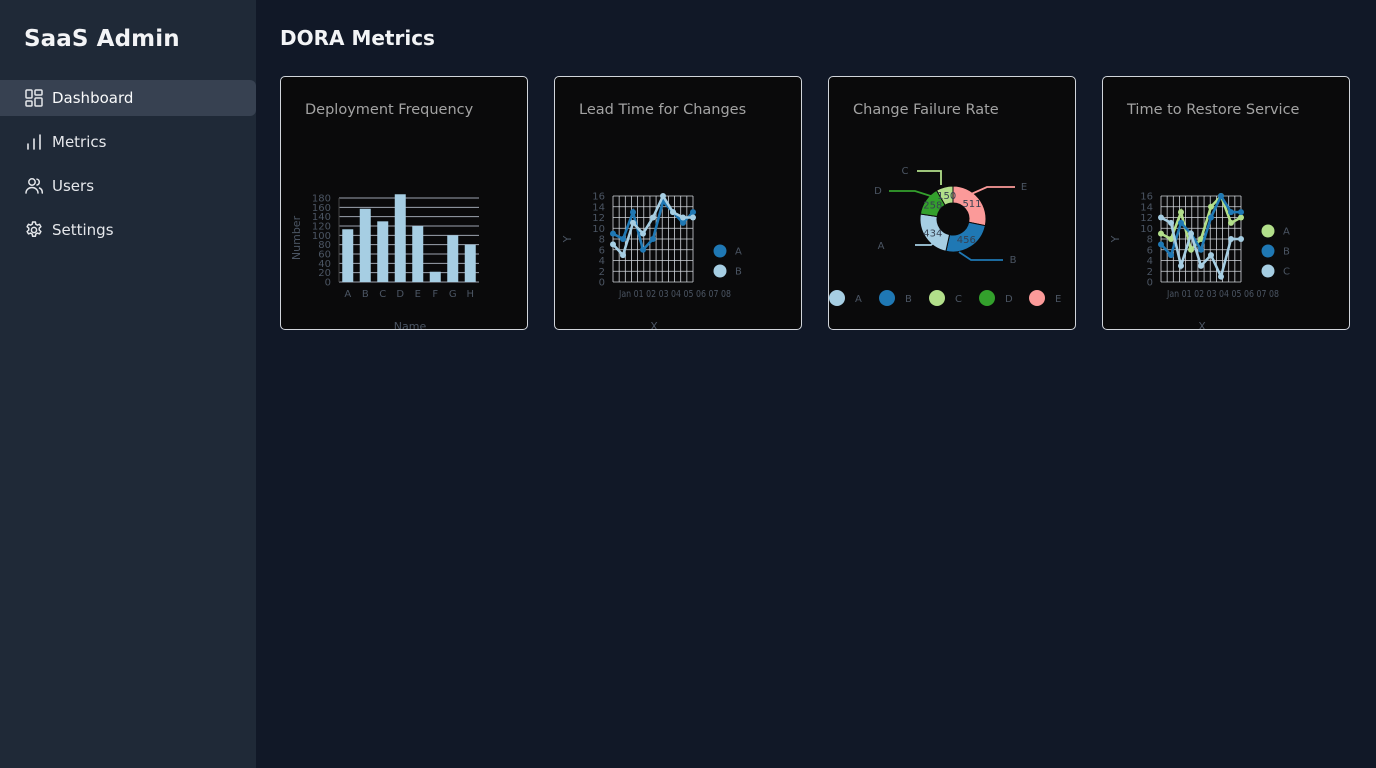  What do you see at coordinates (991, 191) in the screenshot?
I see `leader-line` at bounding box center [991, 191].